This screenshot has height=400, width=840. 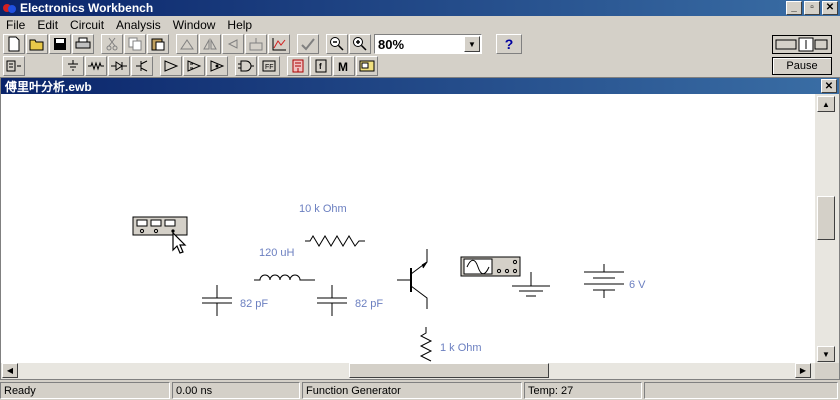 What do you see at coordinates (583, 390) in the screenshot?
I see `status-temp: Temp: 27` at bounding box center [583, 390].